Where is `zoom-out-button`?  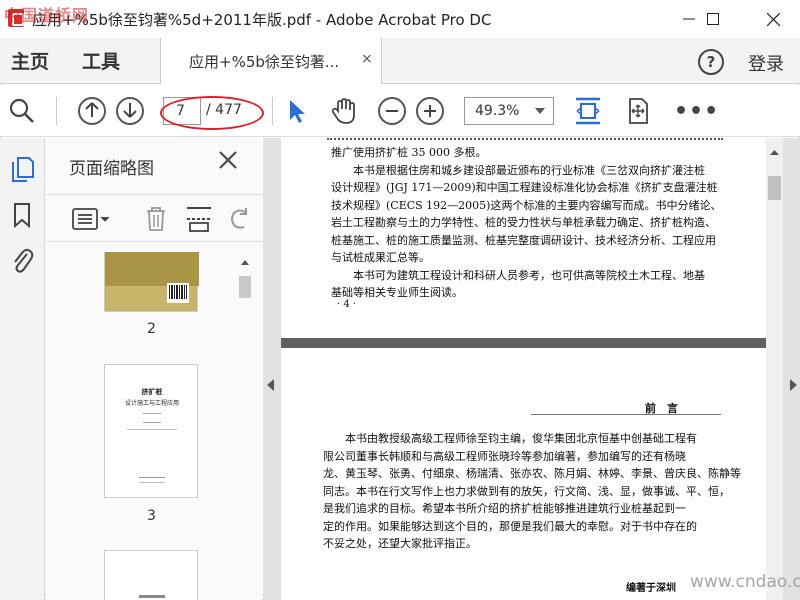
zoom-out-button is located at coordinates (392, 111).